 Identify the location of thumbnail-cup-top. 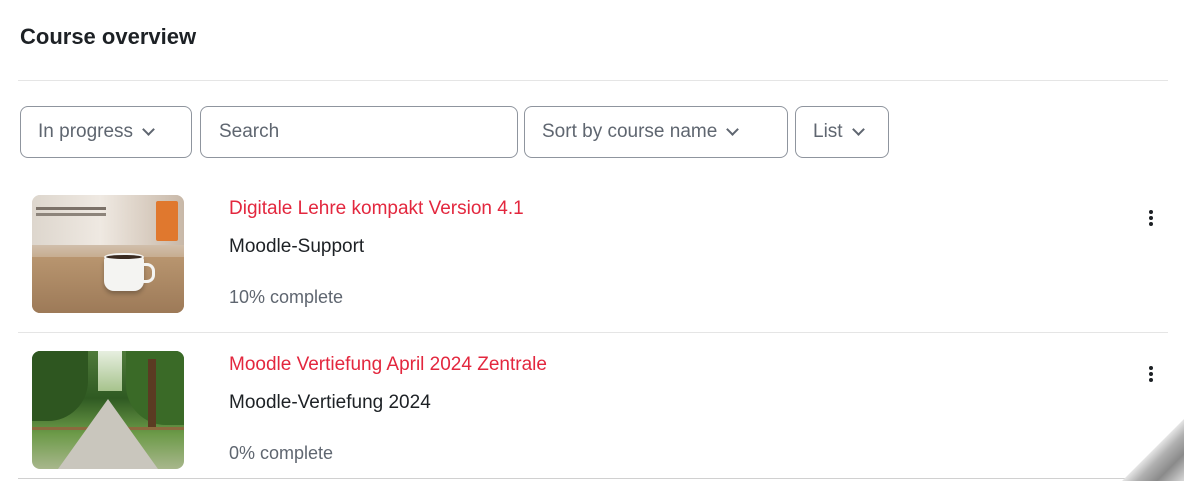
(124, 257).